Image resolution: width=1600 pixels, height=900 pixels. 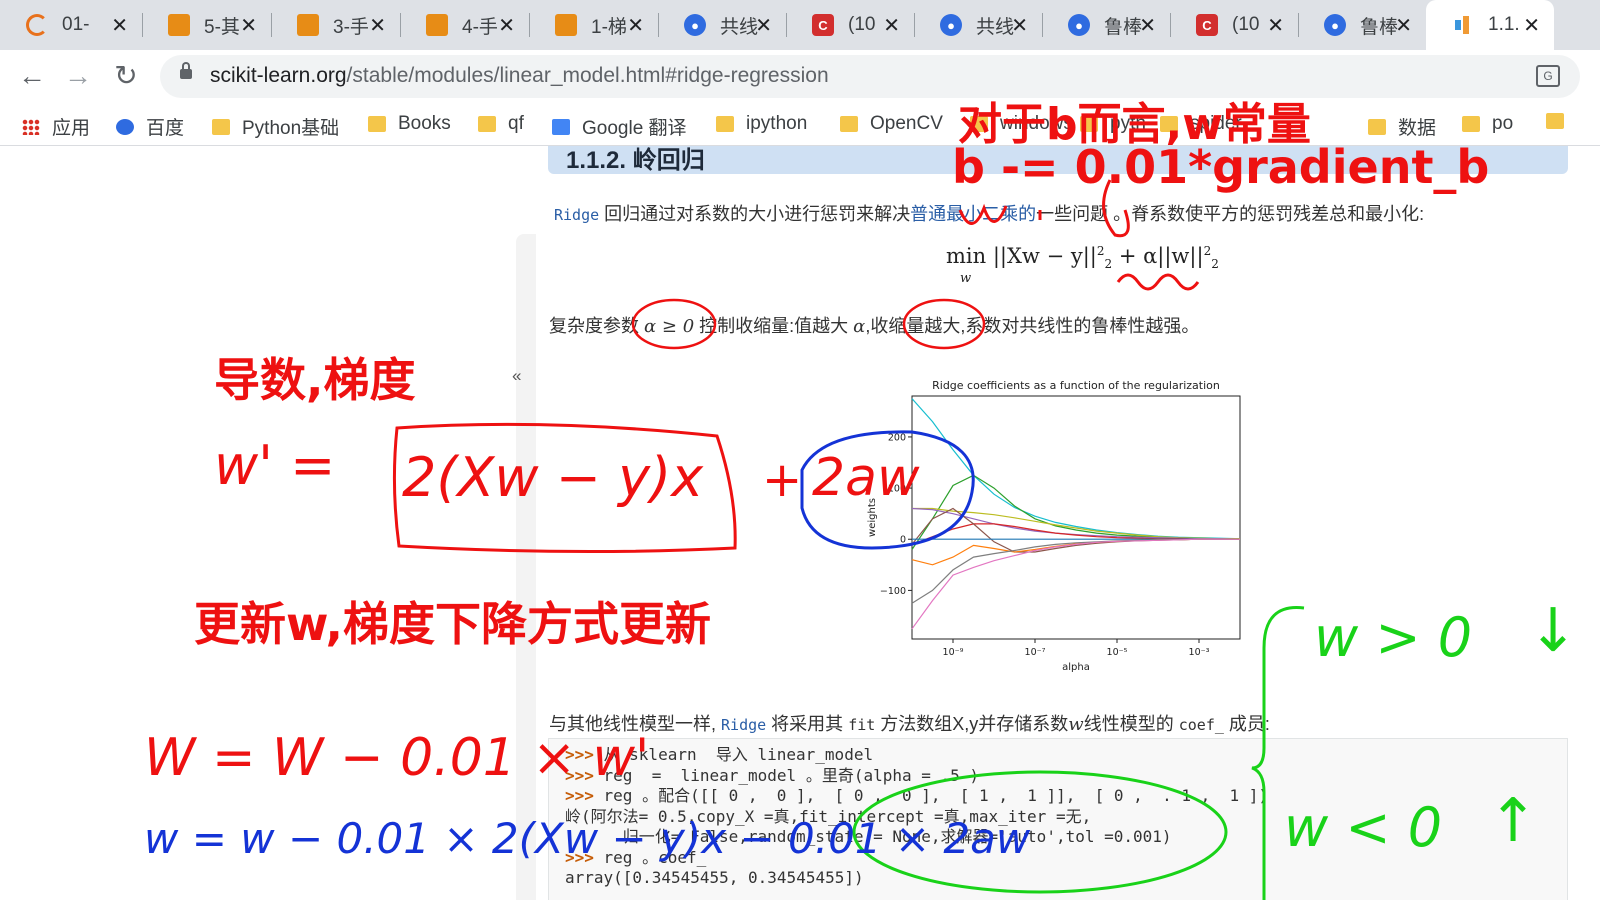 I want to click on bookmark-google-translate: Google 翻译, so click(x=619, y=126).